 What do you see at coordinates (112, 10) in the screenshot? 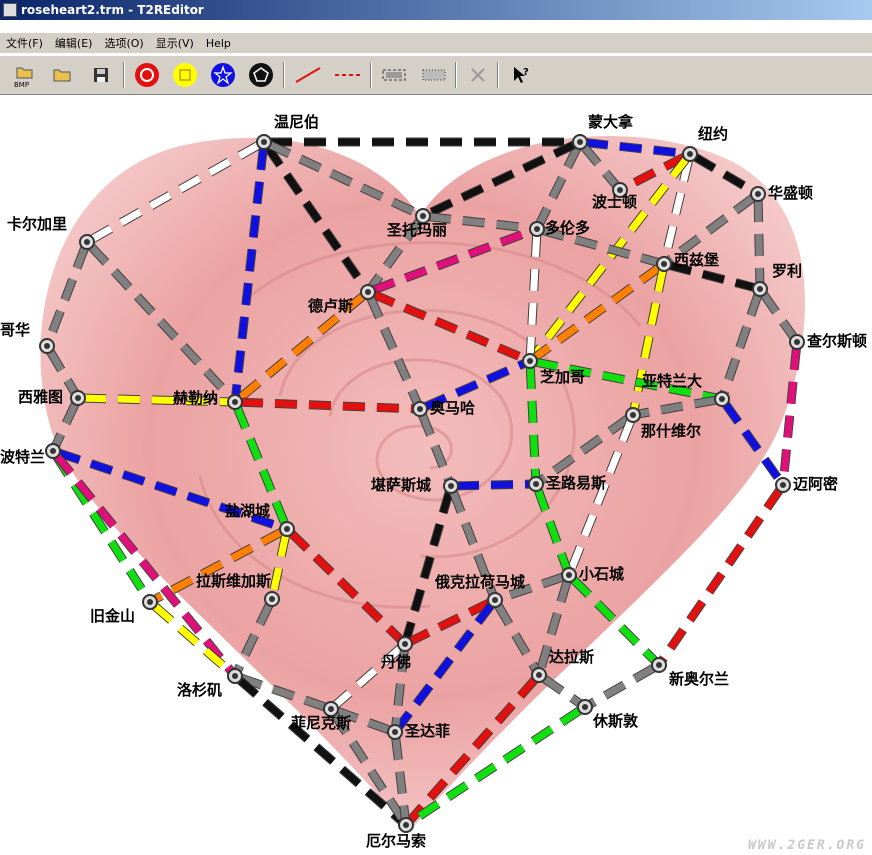
I see `window-title: roseheart2.trm - T2REditor` at bounding box center [112, 10].